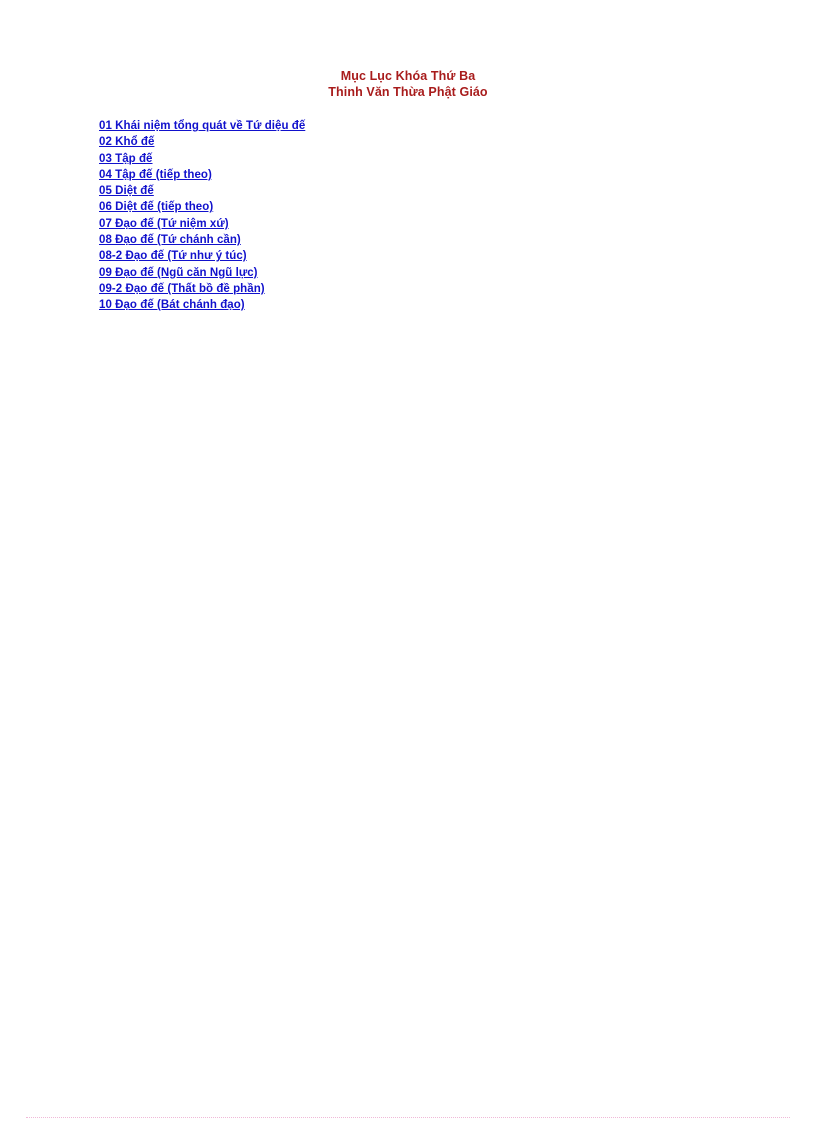  I want to click on toc-link-05: 05 Diệt đế, so click(126, 191).